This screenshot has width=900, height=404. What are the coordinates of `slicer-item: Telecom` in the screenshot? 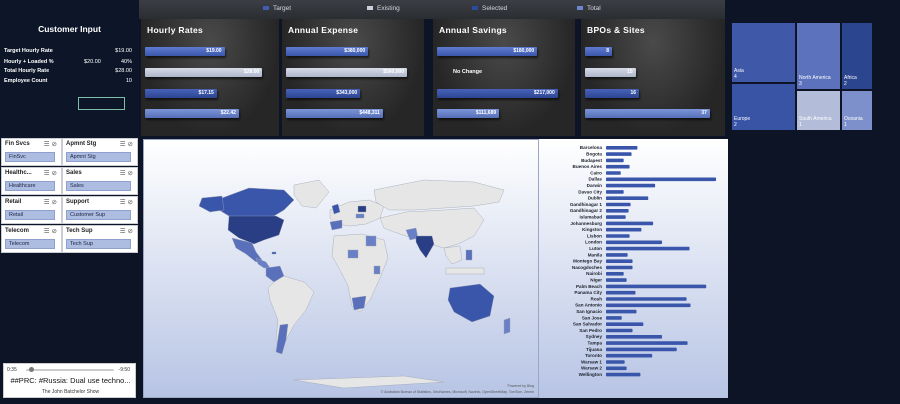 It's located at (30, 244).